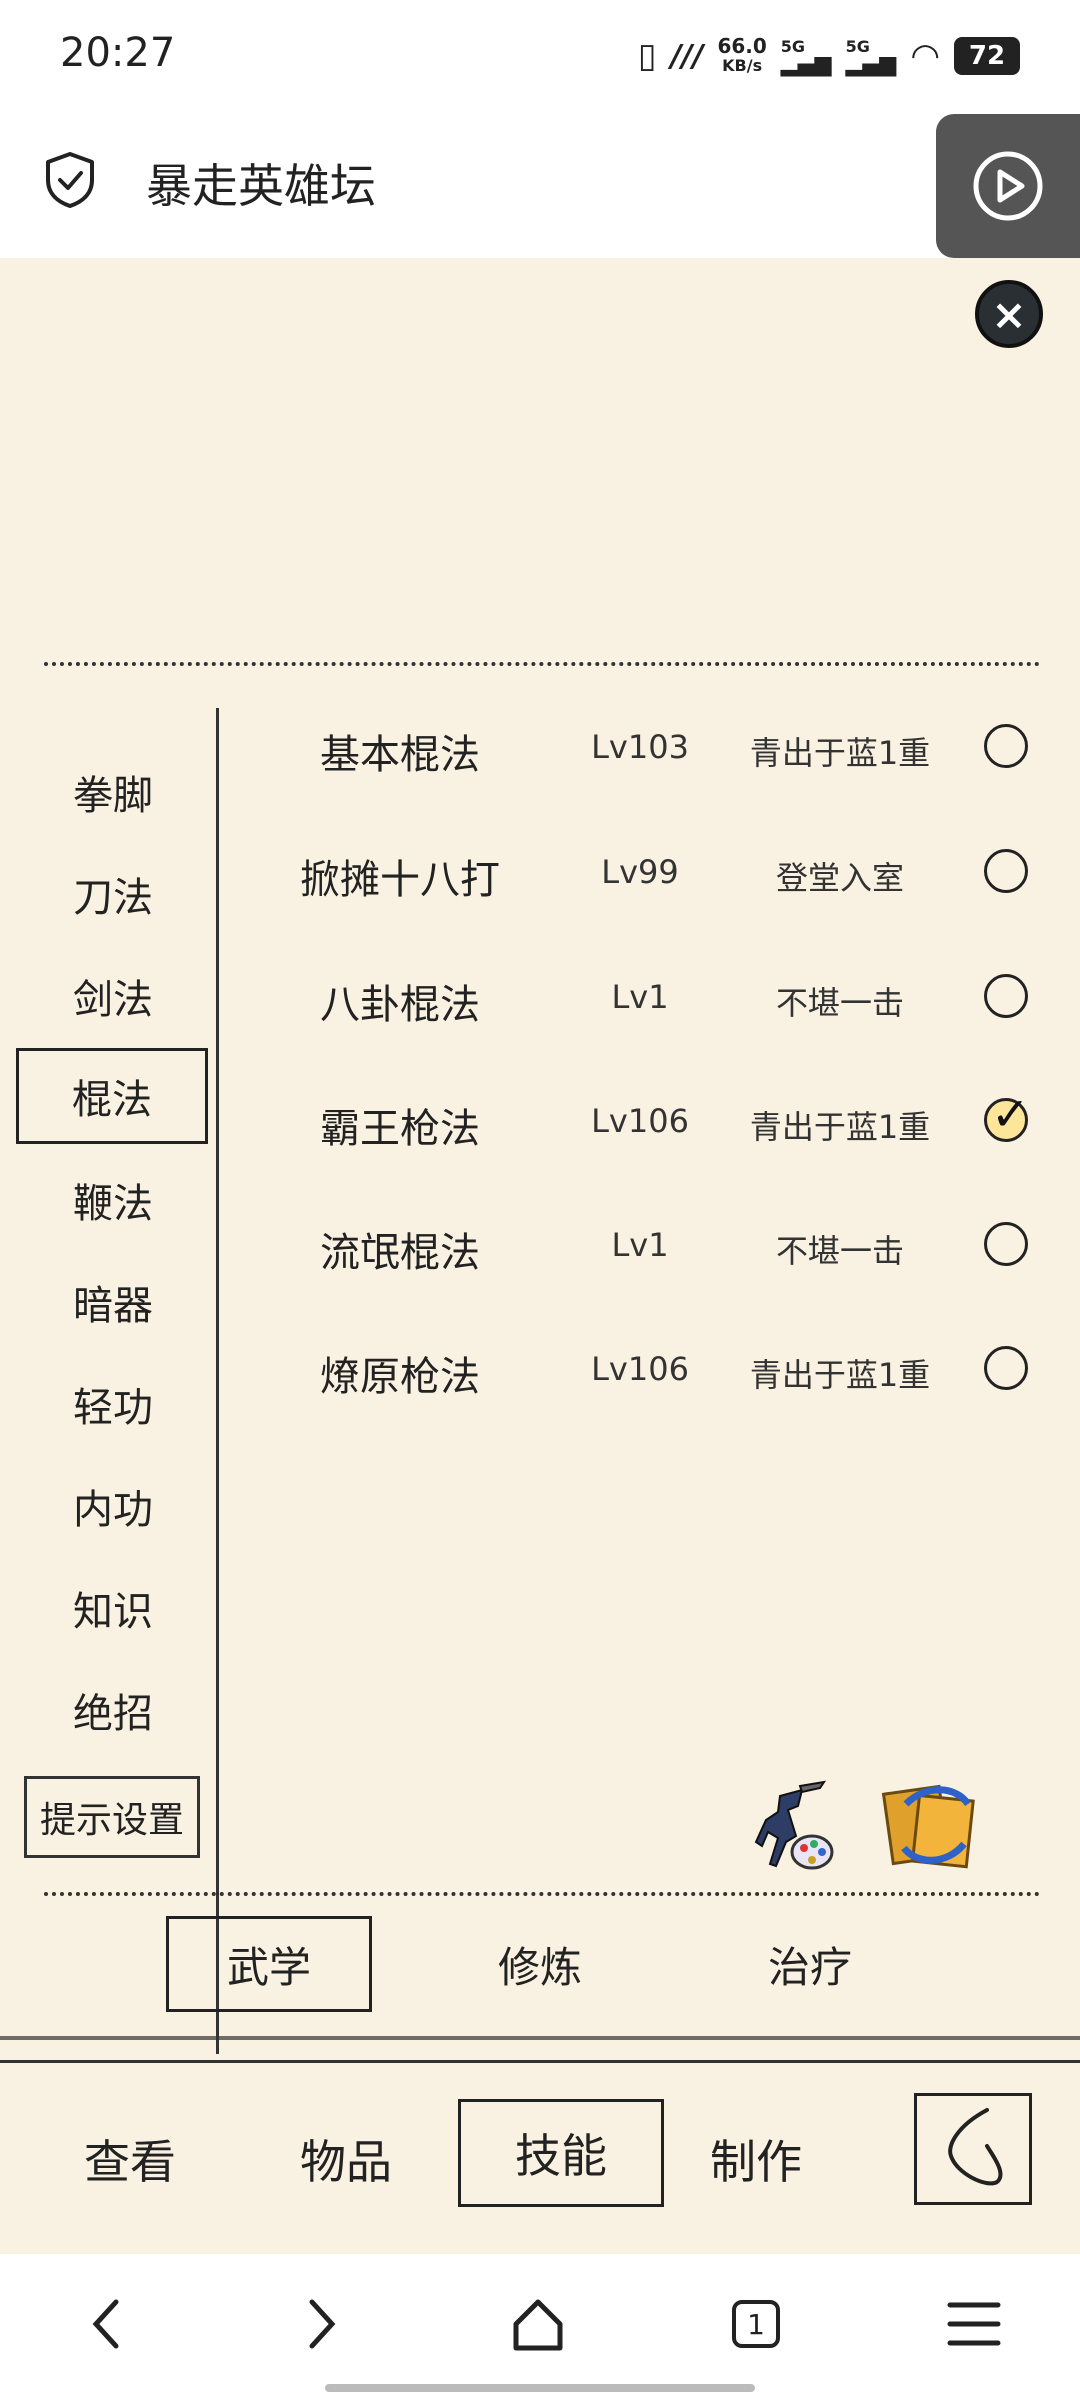 This screenshot has width=1080, height=2400. What do you see at coordinates (540, 2038) in the screenshot?
I see `brush-stroke-divider` at bounding box center [540, 2038].